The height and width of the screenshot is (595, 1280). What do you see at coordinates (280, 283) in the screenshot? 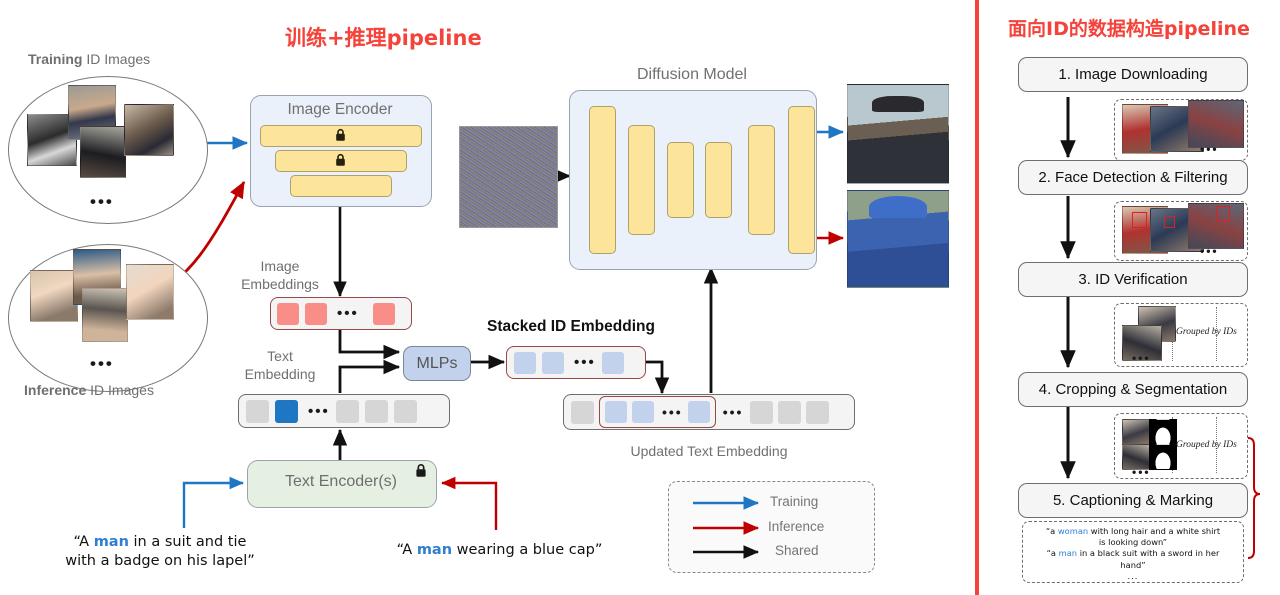
I see `image-embeddings-label-l2: Embeddings` at bounding box center [280, 283].